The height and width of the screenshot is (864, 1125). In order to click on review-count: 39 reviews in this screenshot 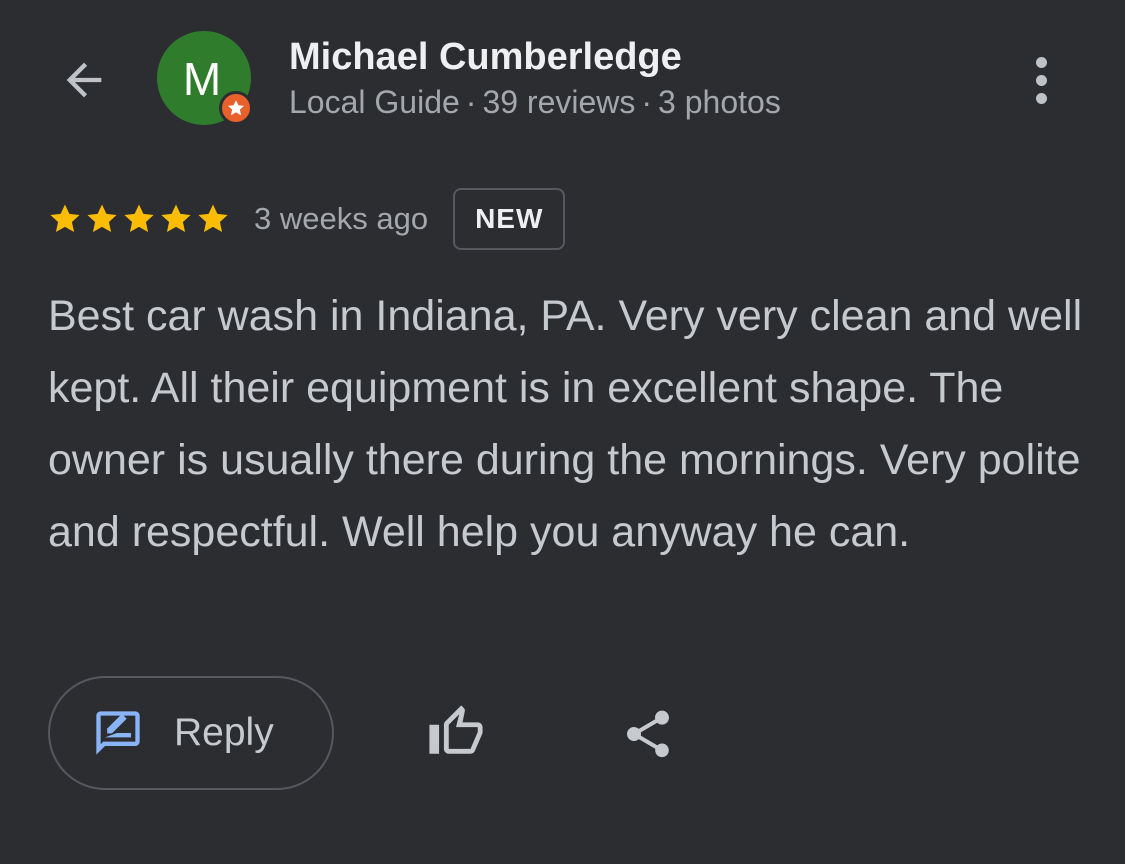, I will do `click(559, 102)`.